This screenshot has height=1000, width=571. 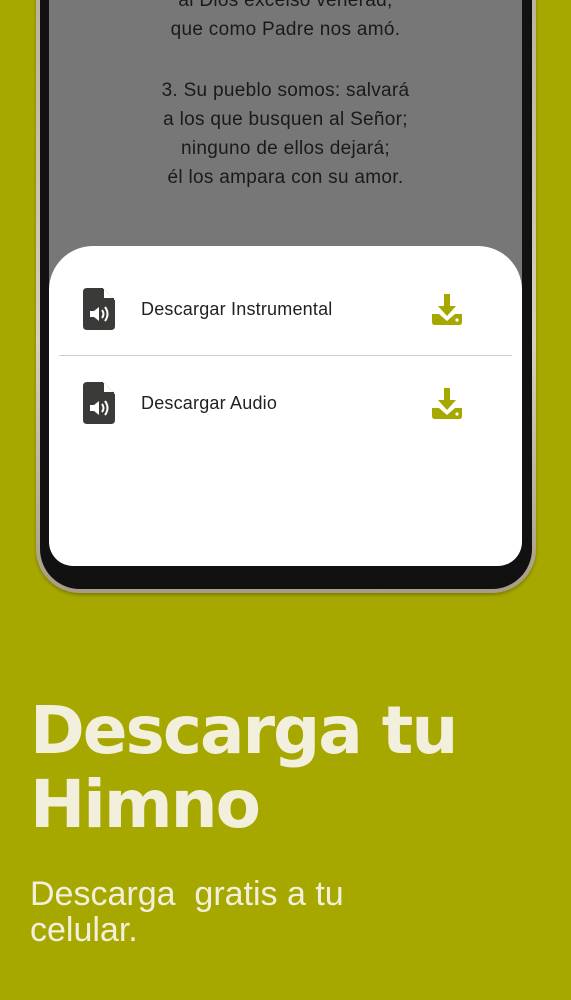 I want to click on lyric-line: al Dios excelso venerad,, so click(x=285, y=5).